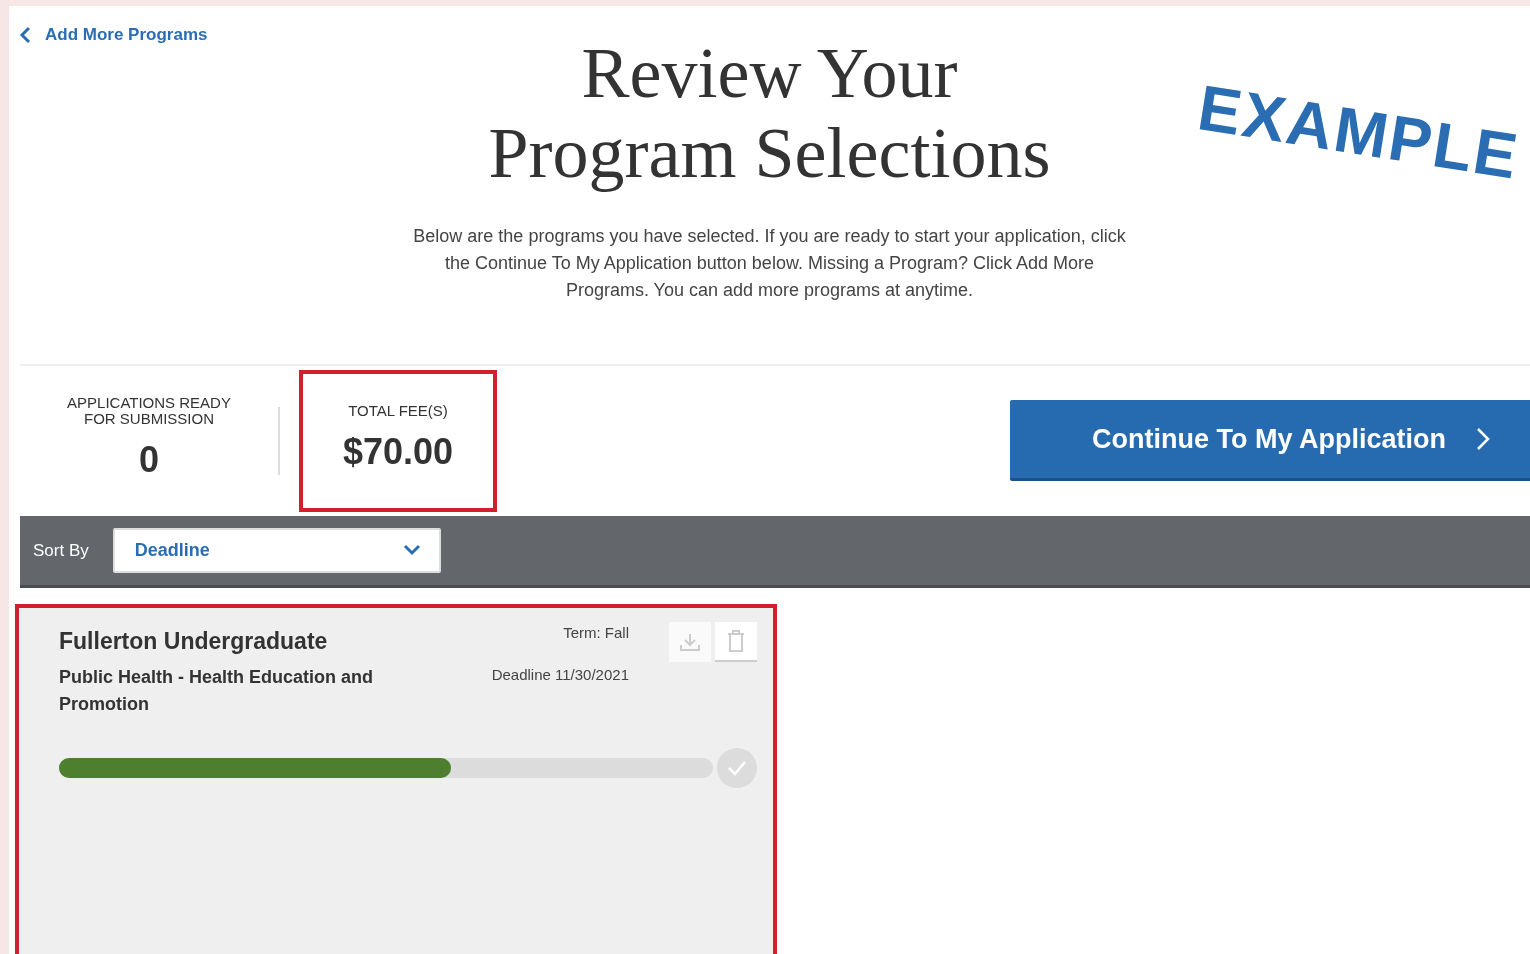 The width and height of the screenshot is (1530, 954). I want to click on page-title: Review Your Program Selections, so click(769, 112).